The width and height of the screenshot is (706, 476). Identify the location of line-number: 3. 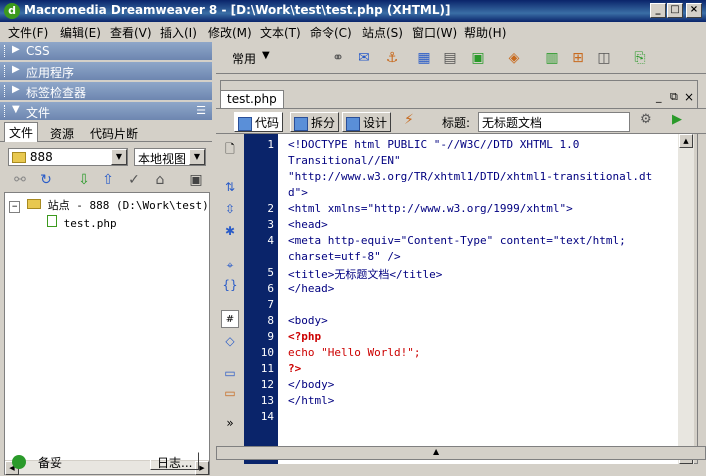
(270, 224).